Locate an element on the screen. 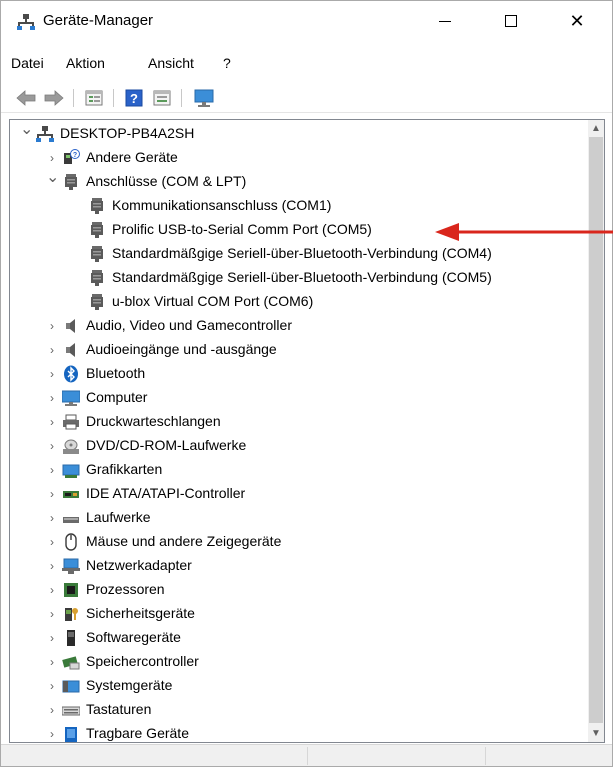 The height and width of the screenshot is (767, 613). system-device-icon is located at coordinates (71, 686).